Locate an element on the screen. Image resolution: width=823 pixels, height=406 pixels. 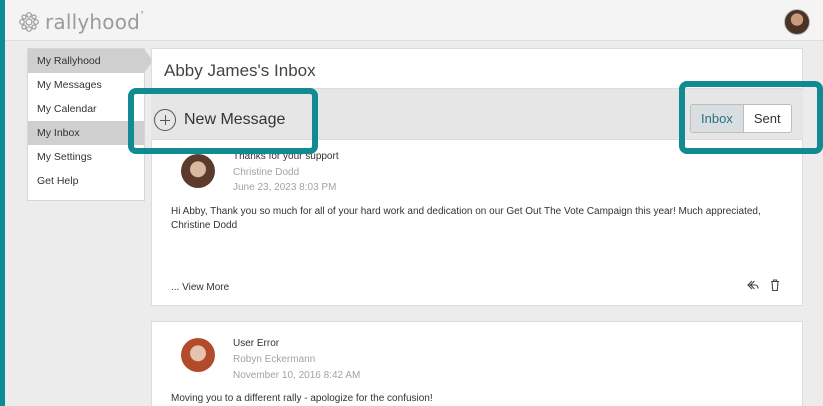
message-date: November 10, 2016 8:42 AM is located at coordinates (297, 375).